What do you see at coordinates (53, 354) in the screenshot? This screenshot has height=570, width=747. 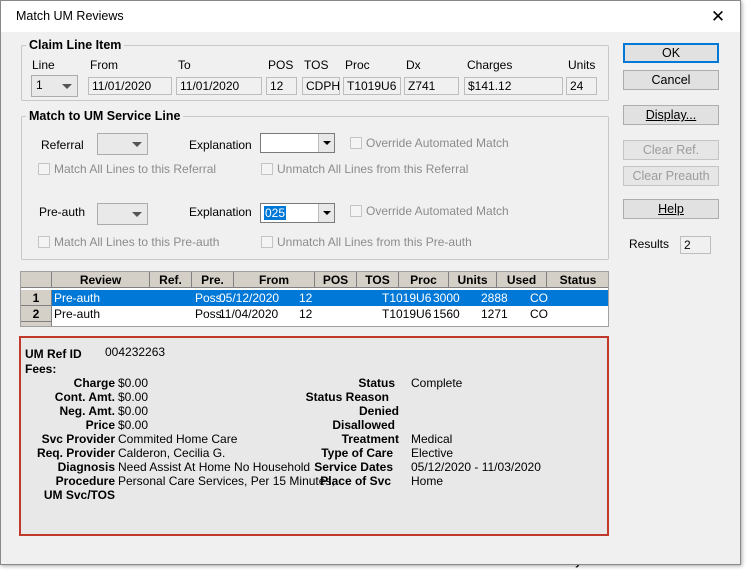 I see `um-ref-id-label: UM Ref ID` at bounding box center [53, 354].